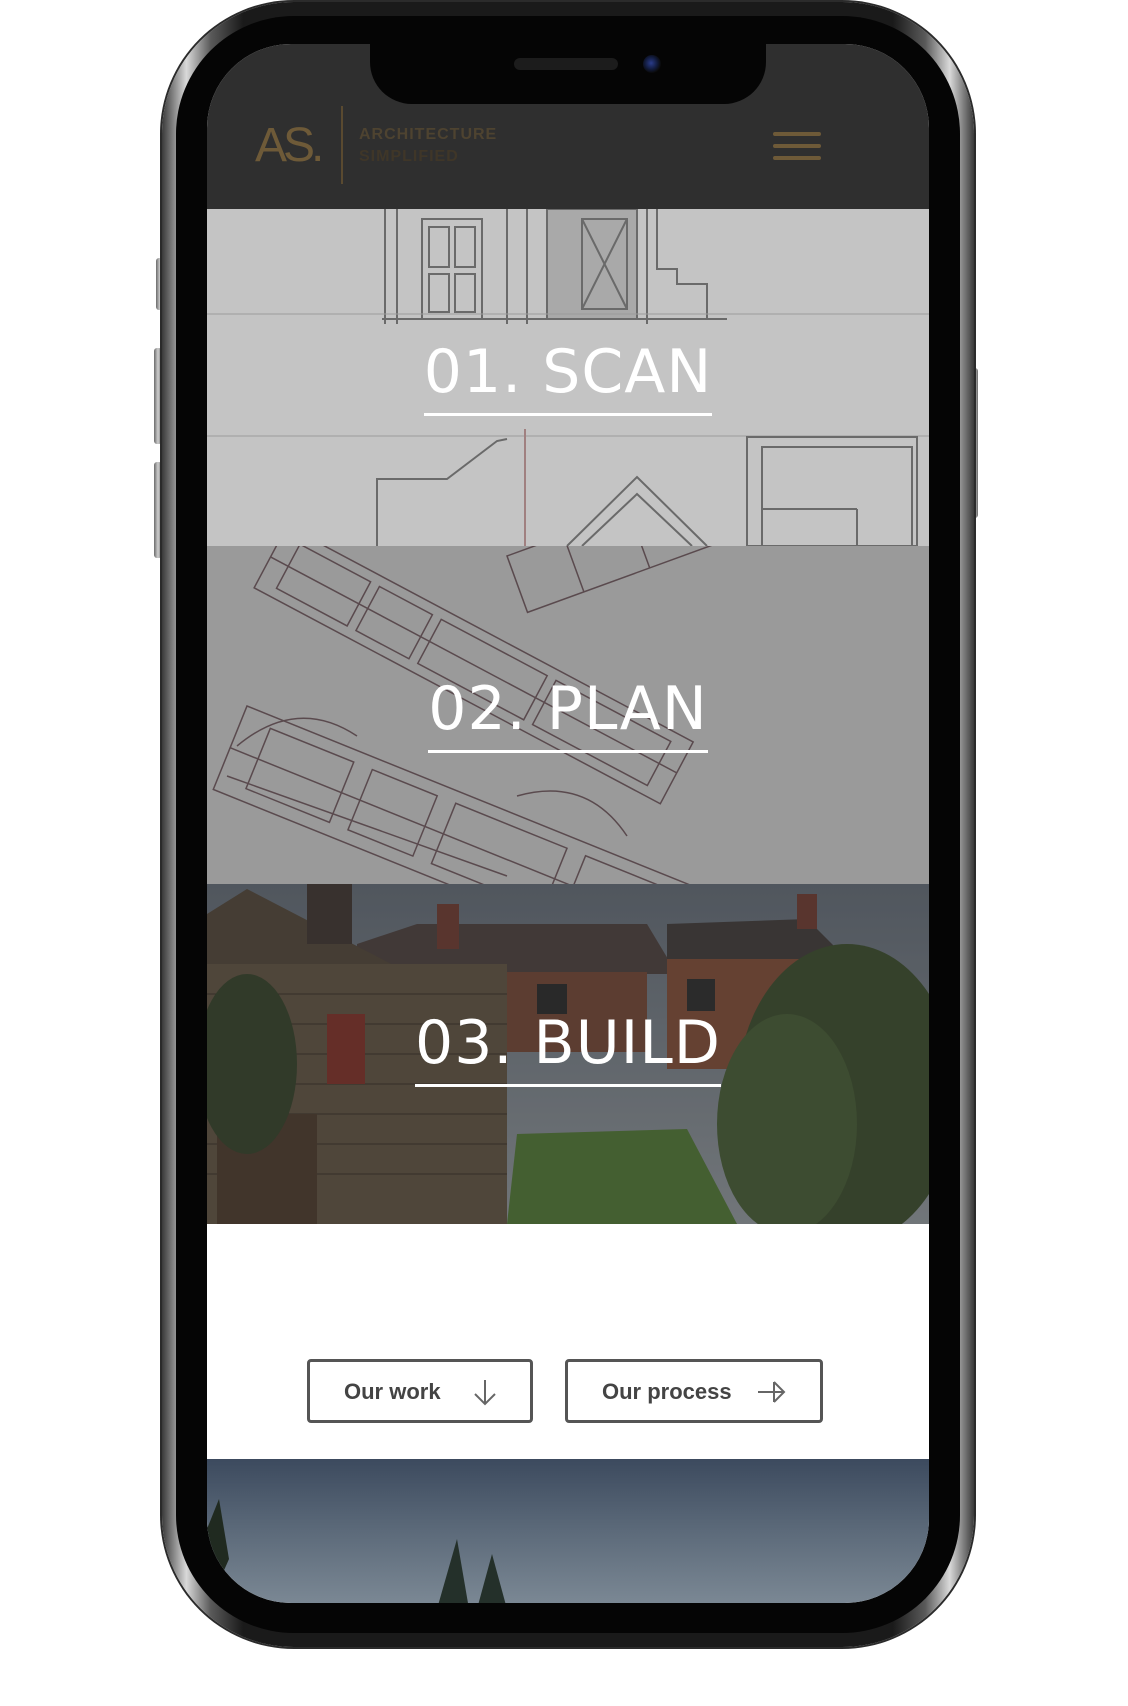 The image size is (1128, 1706). Describe the element at coordinates (568, 1531) in the screenshot. I see `project-image-preview` at that location.